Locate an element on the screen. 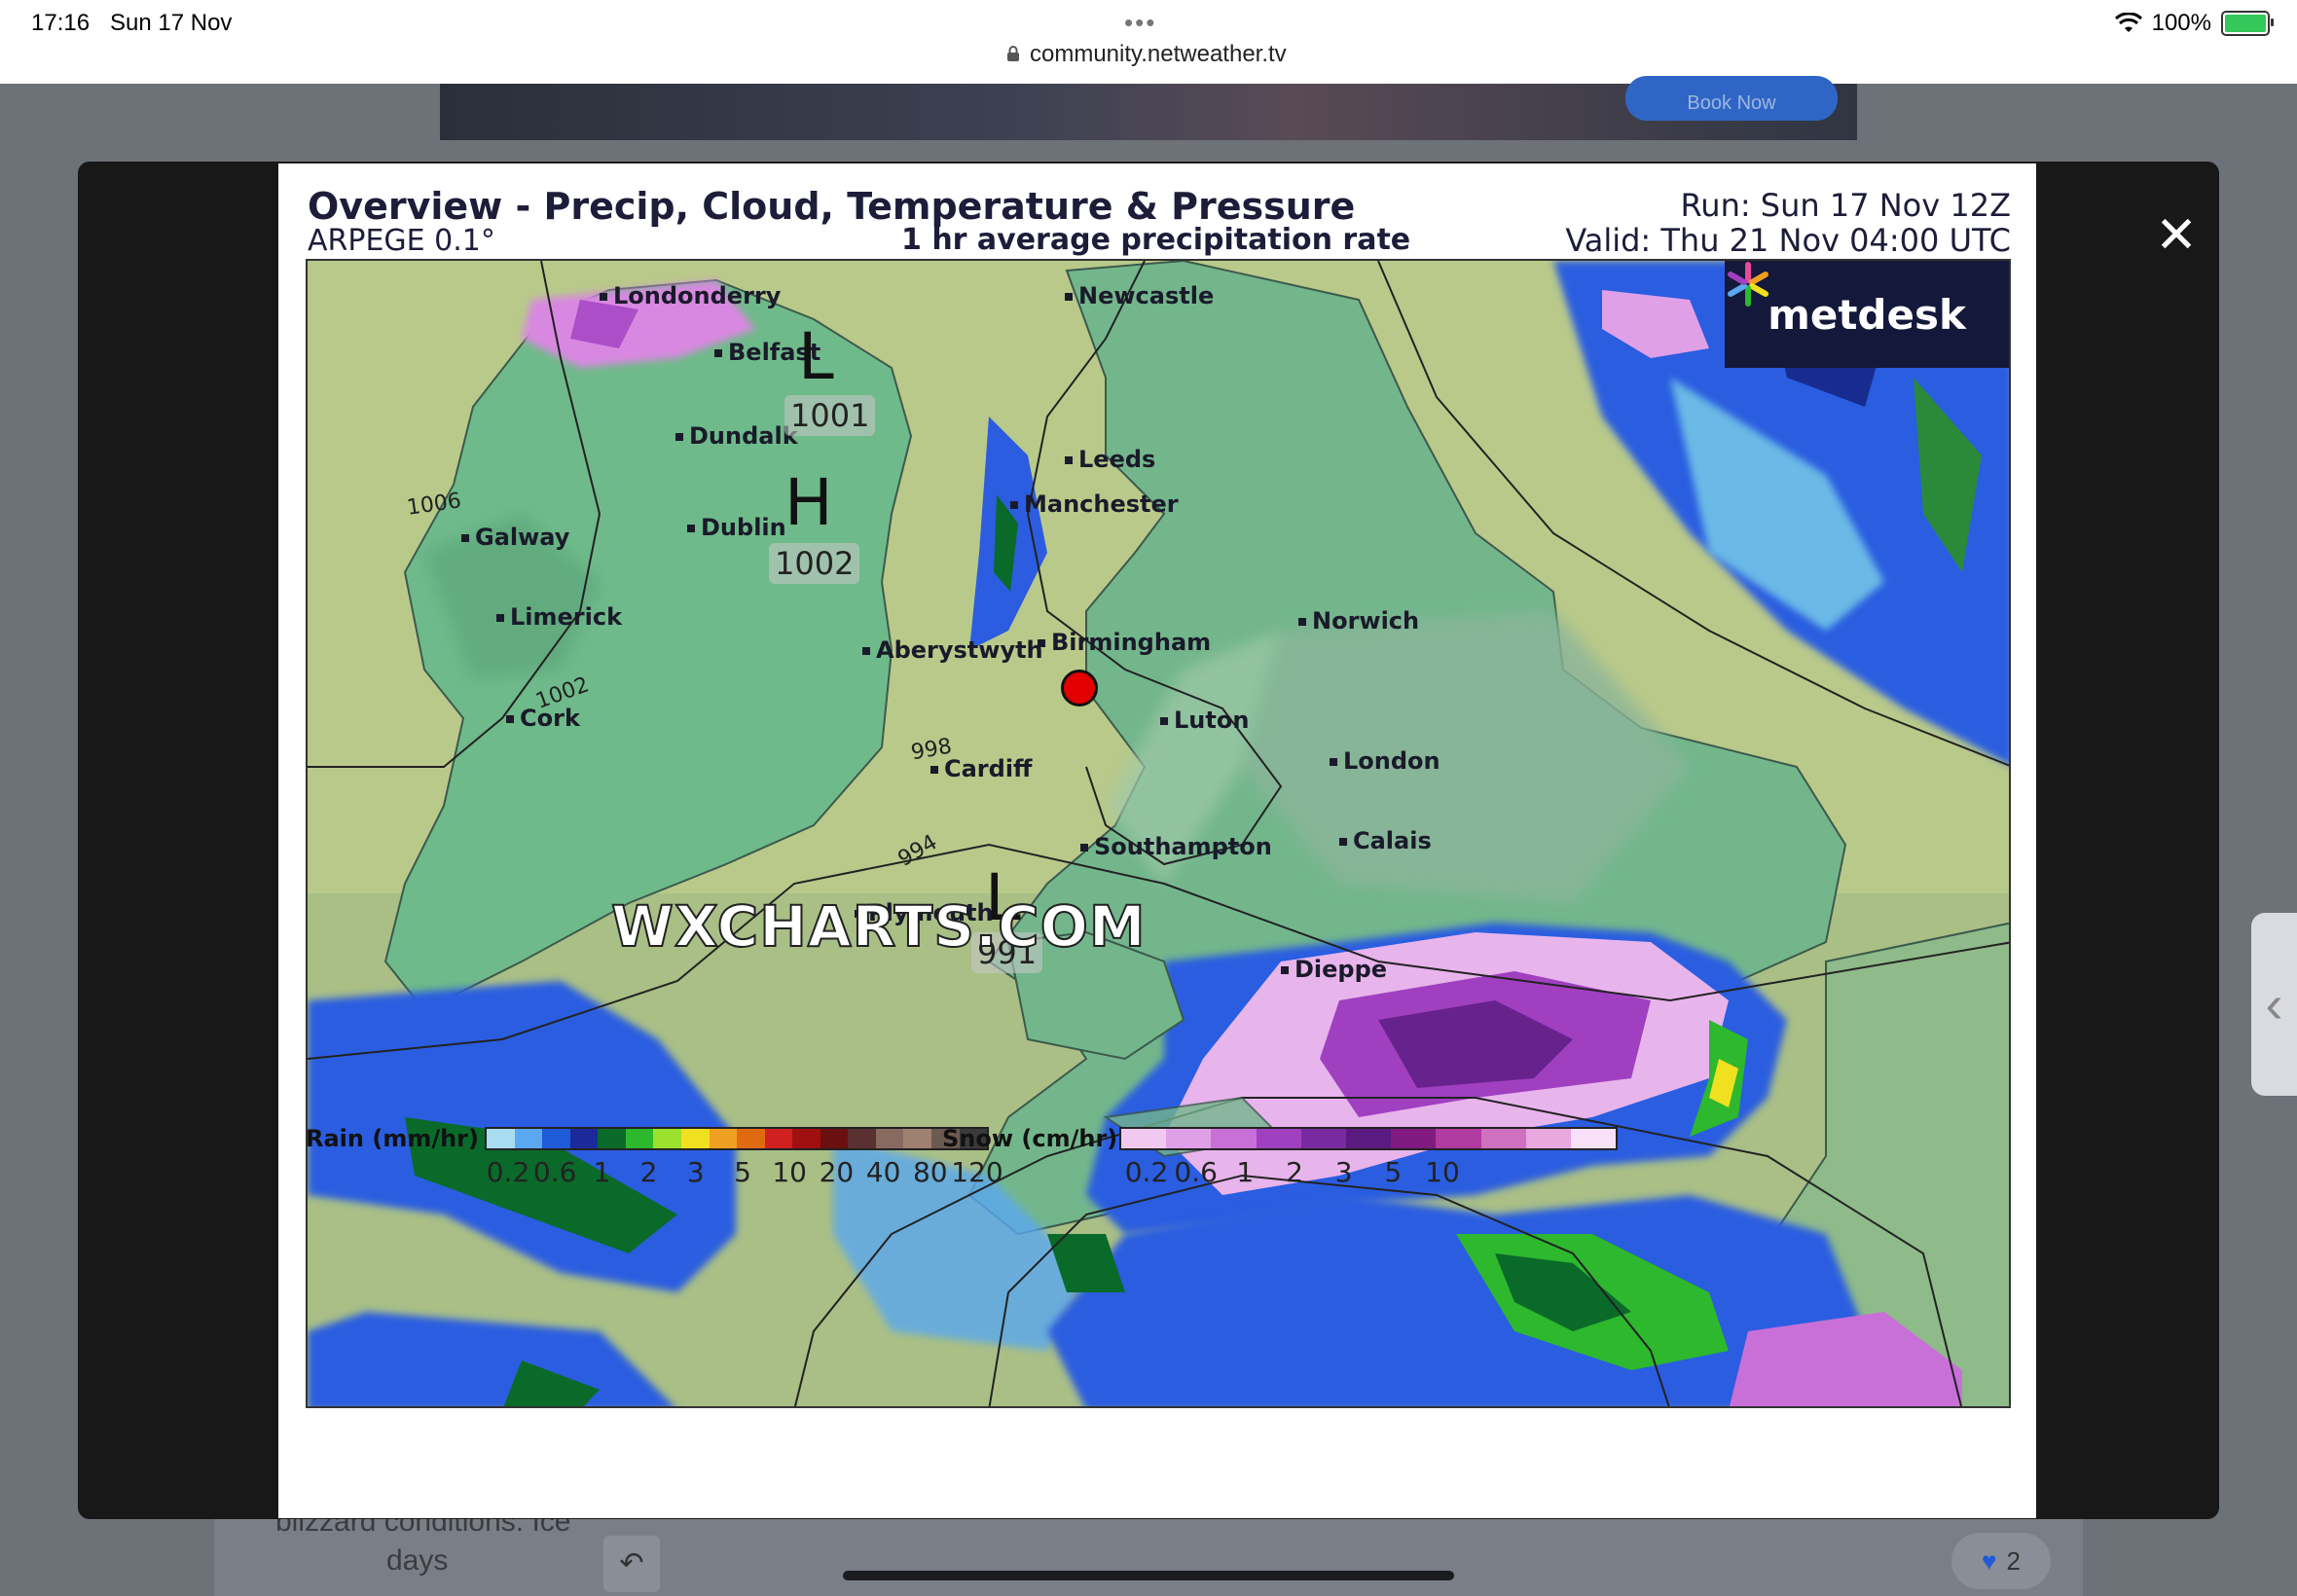  city-manchester: Manchester is located at coordinates (1094, 504).